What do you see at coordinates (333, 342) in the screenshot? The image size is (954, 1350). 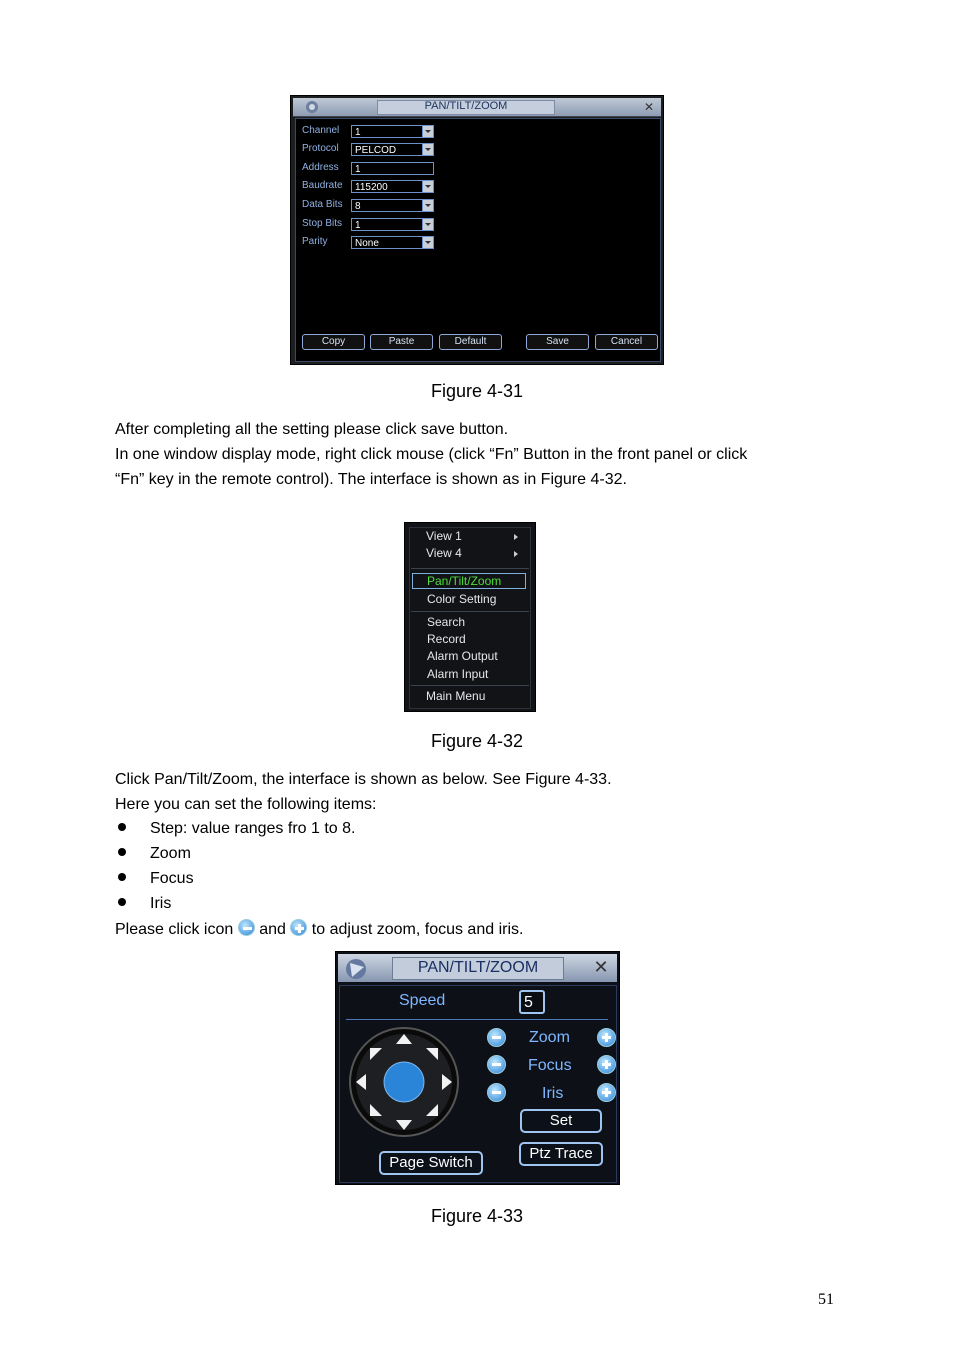 I see `copy-button: Copy` at bounding box center [333, 342].